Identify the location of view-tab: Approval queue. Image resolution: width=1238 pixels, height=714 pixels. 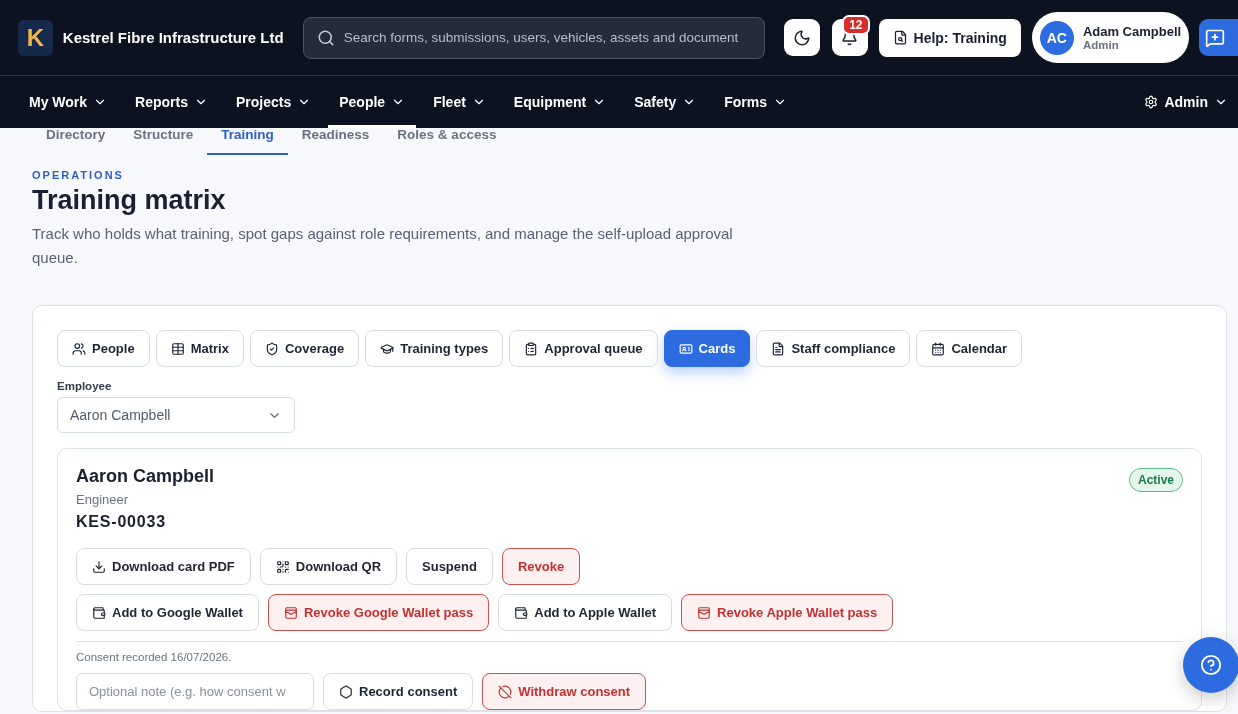
(583, 348).